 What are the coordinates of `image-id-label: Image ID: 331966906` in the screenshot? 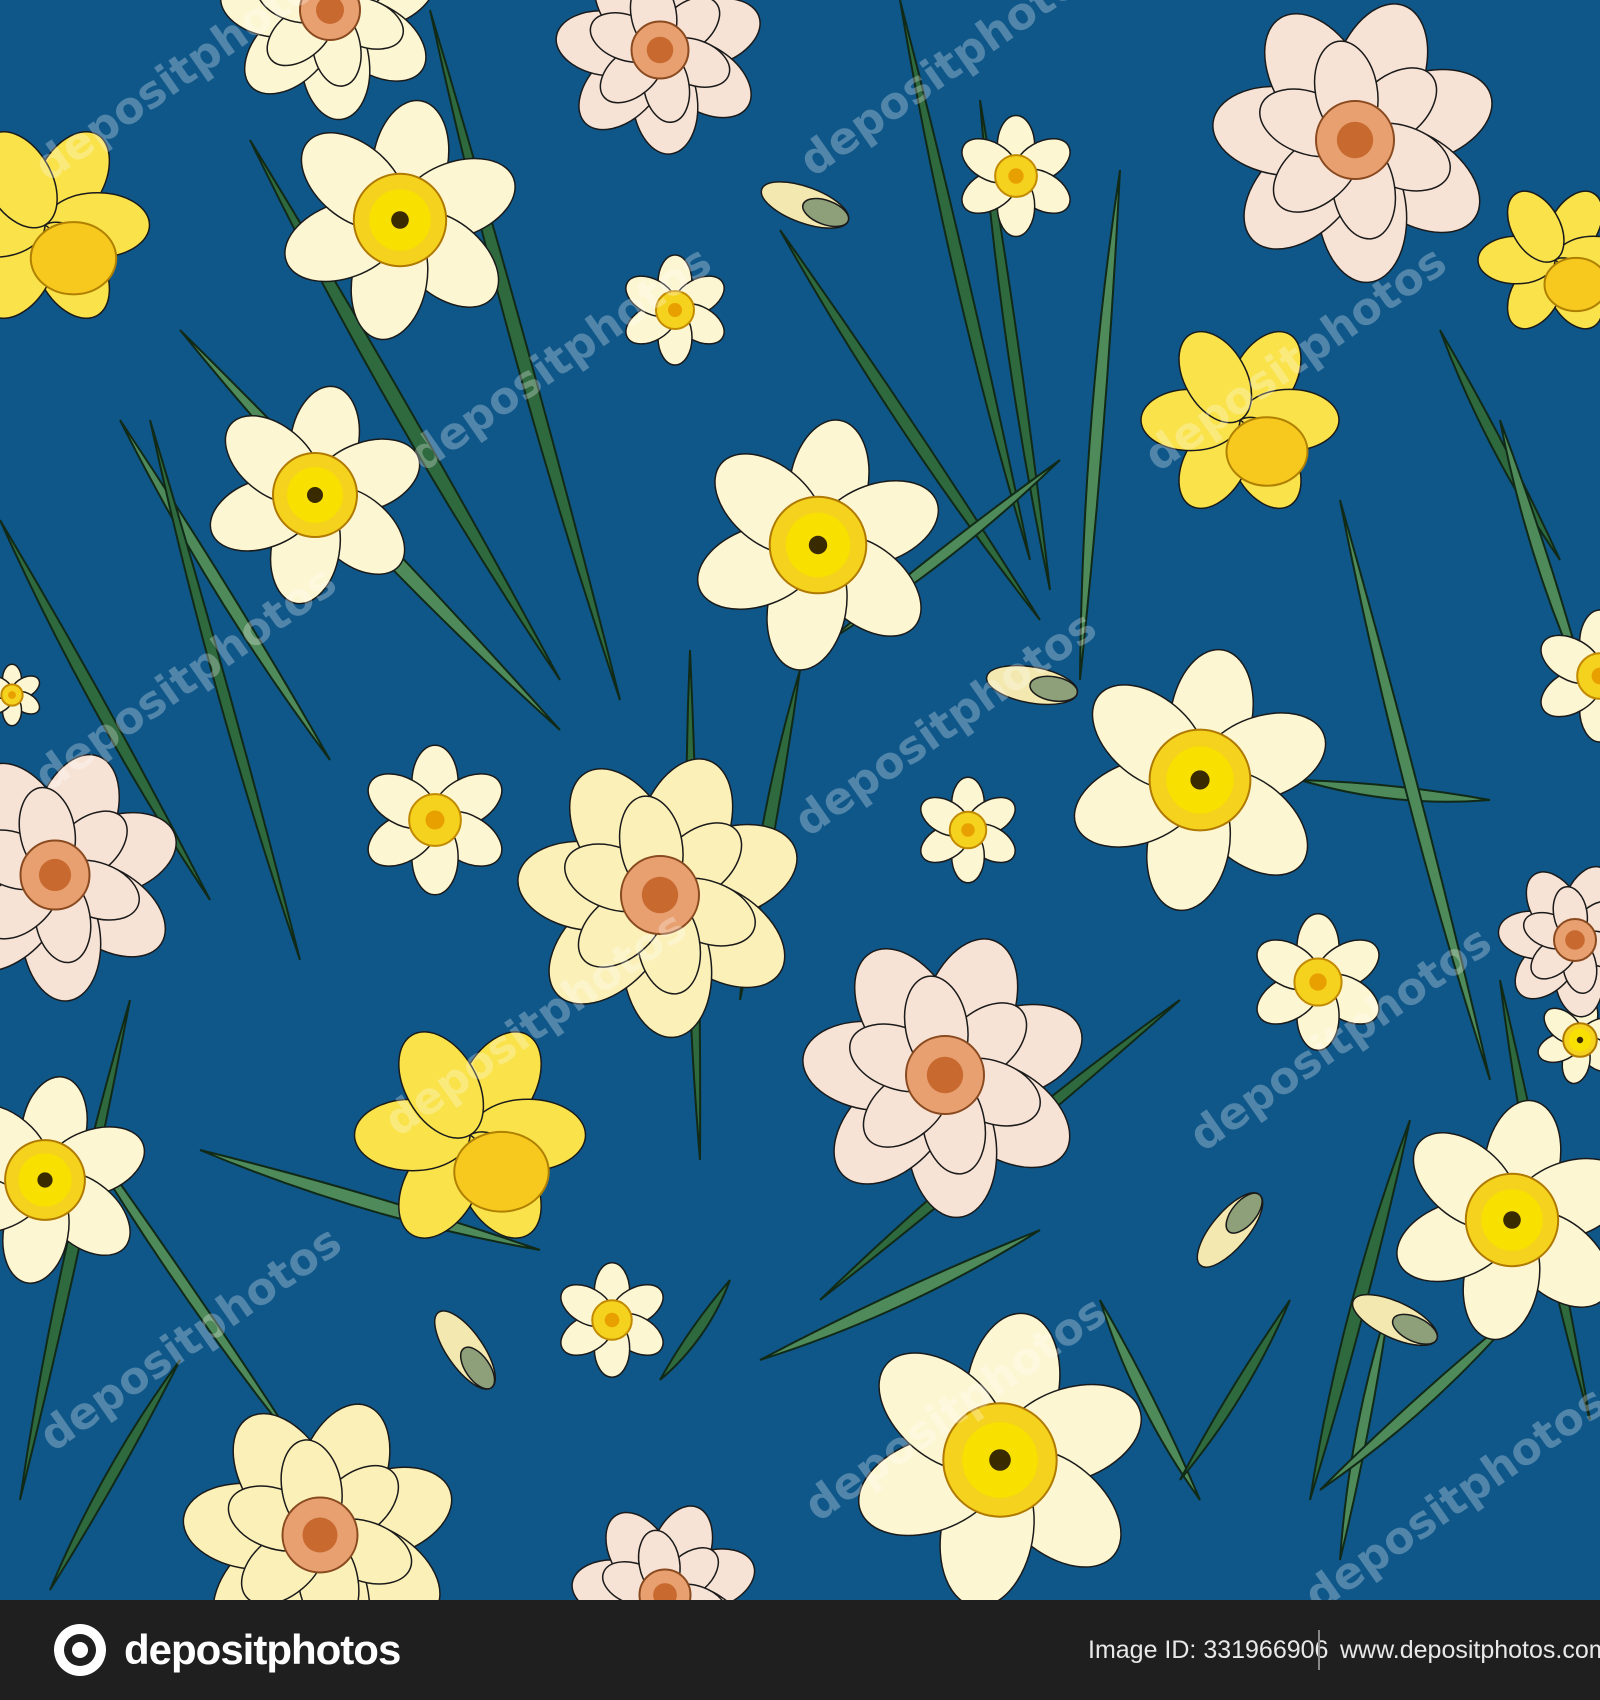 It's located at (1208, 1650).